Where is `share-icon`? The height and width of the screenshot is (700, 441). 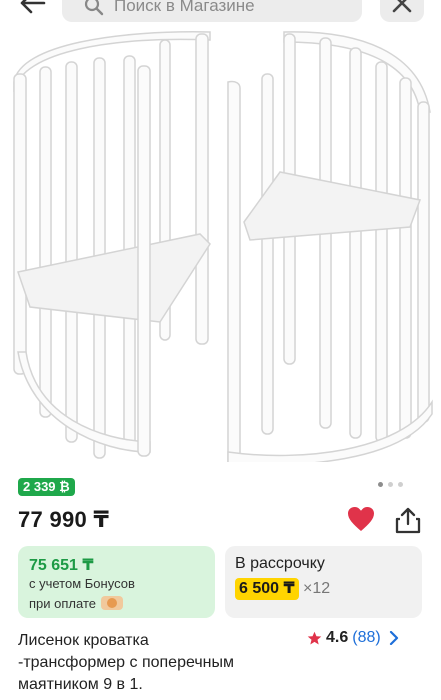
share-icon is located at coordinates (408, 520).